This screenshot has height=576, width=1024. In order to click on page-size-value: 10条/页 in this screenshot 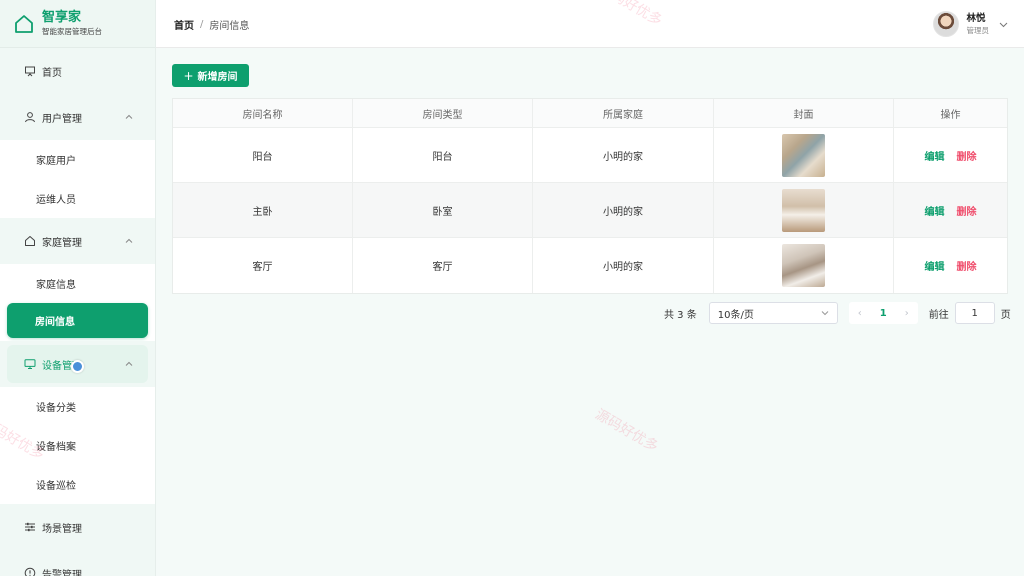, I will do `click(735, 315)`.